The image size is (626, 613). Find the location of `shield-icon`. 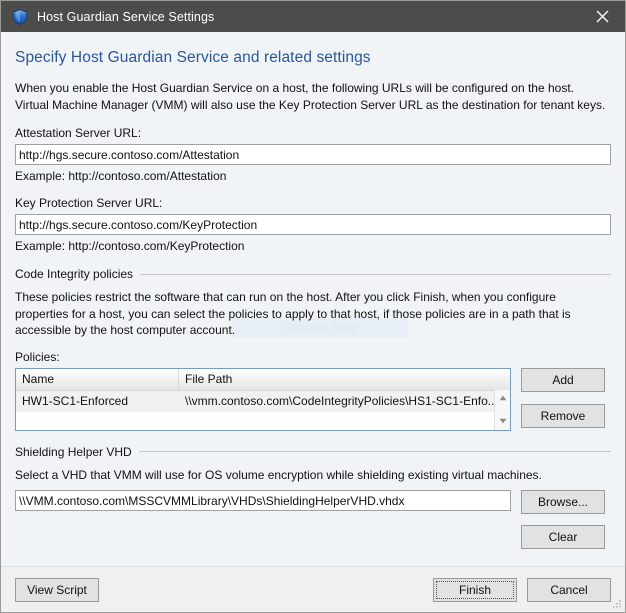

shield-icon is located at coordinates (20, 16).